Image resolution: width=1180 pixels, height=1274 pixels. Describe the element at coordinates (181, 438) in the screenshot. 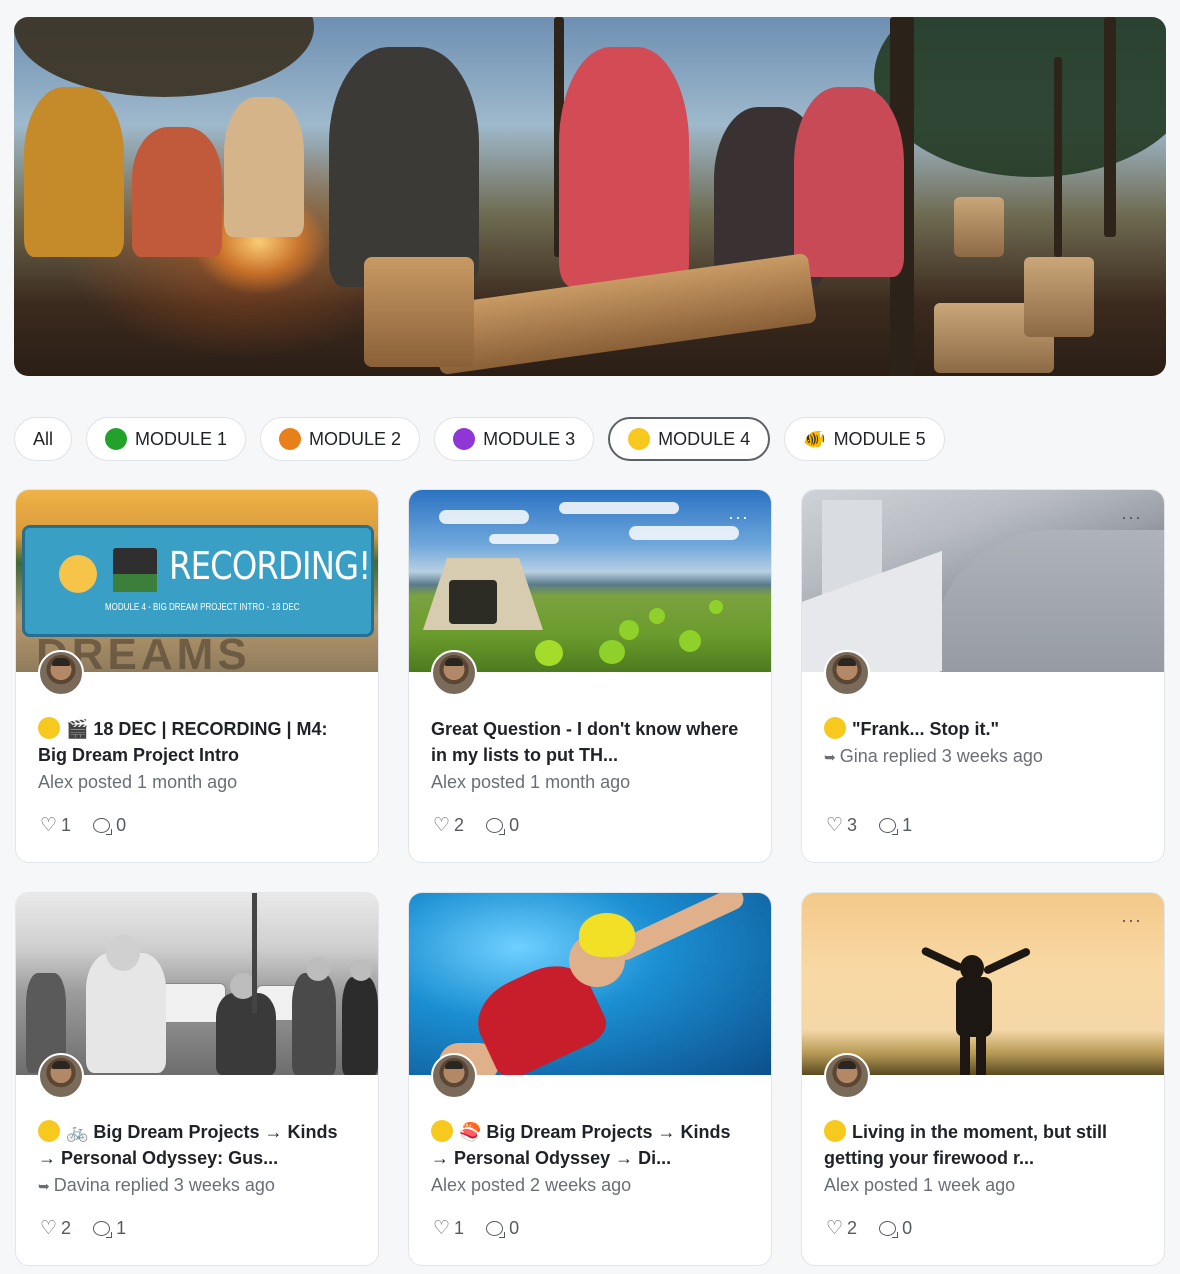

I see `filter-chip-label: MODULE 1` at that location.